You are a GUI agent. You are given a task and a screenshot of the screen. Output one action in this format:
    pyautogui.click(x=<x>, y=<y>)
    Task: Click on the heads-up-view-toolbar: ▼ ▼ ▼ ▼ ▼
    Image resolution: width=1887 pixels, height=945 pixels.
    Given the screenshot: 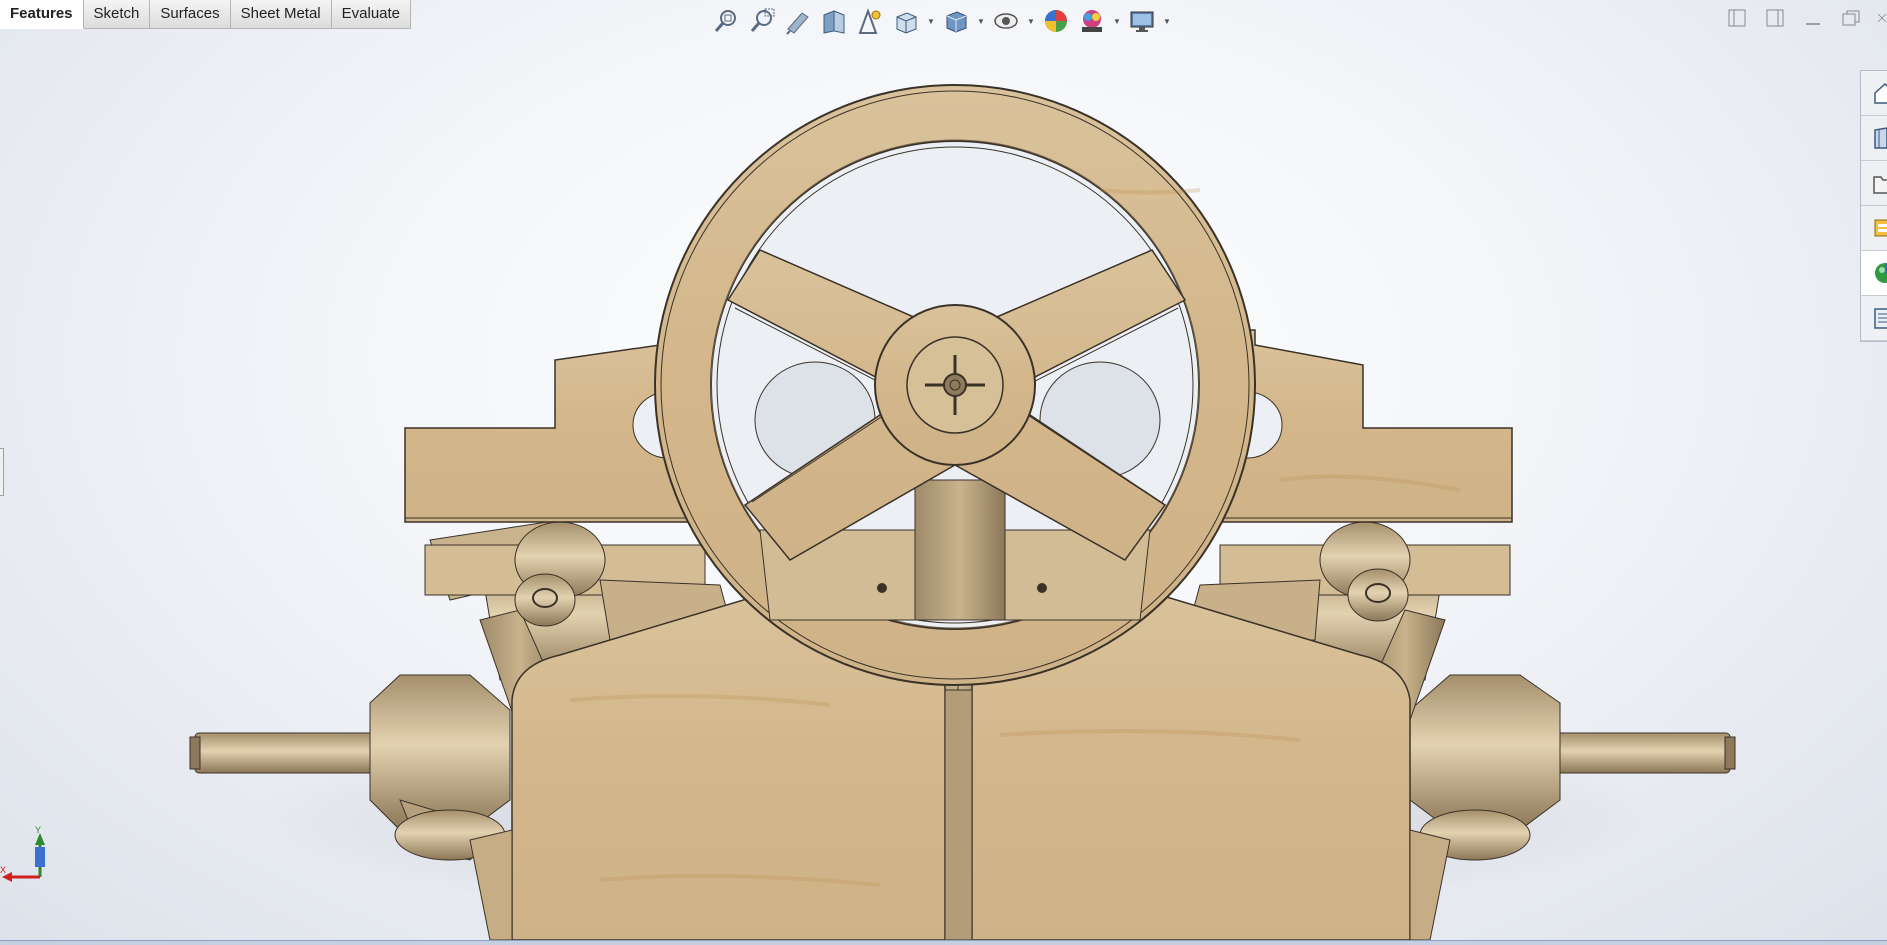 What is the action you would take?
    pyautogui.click(x=941, y=21)
    